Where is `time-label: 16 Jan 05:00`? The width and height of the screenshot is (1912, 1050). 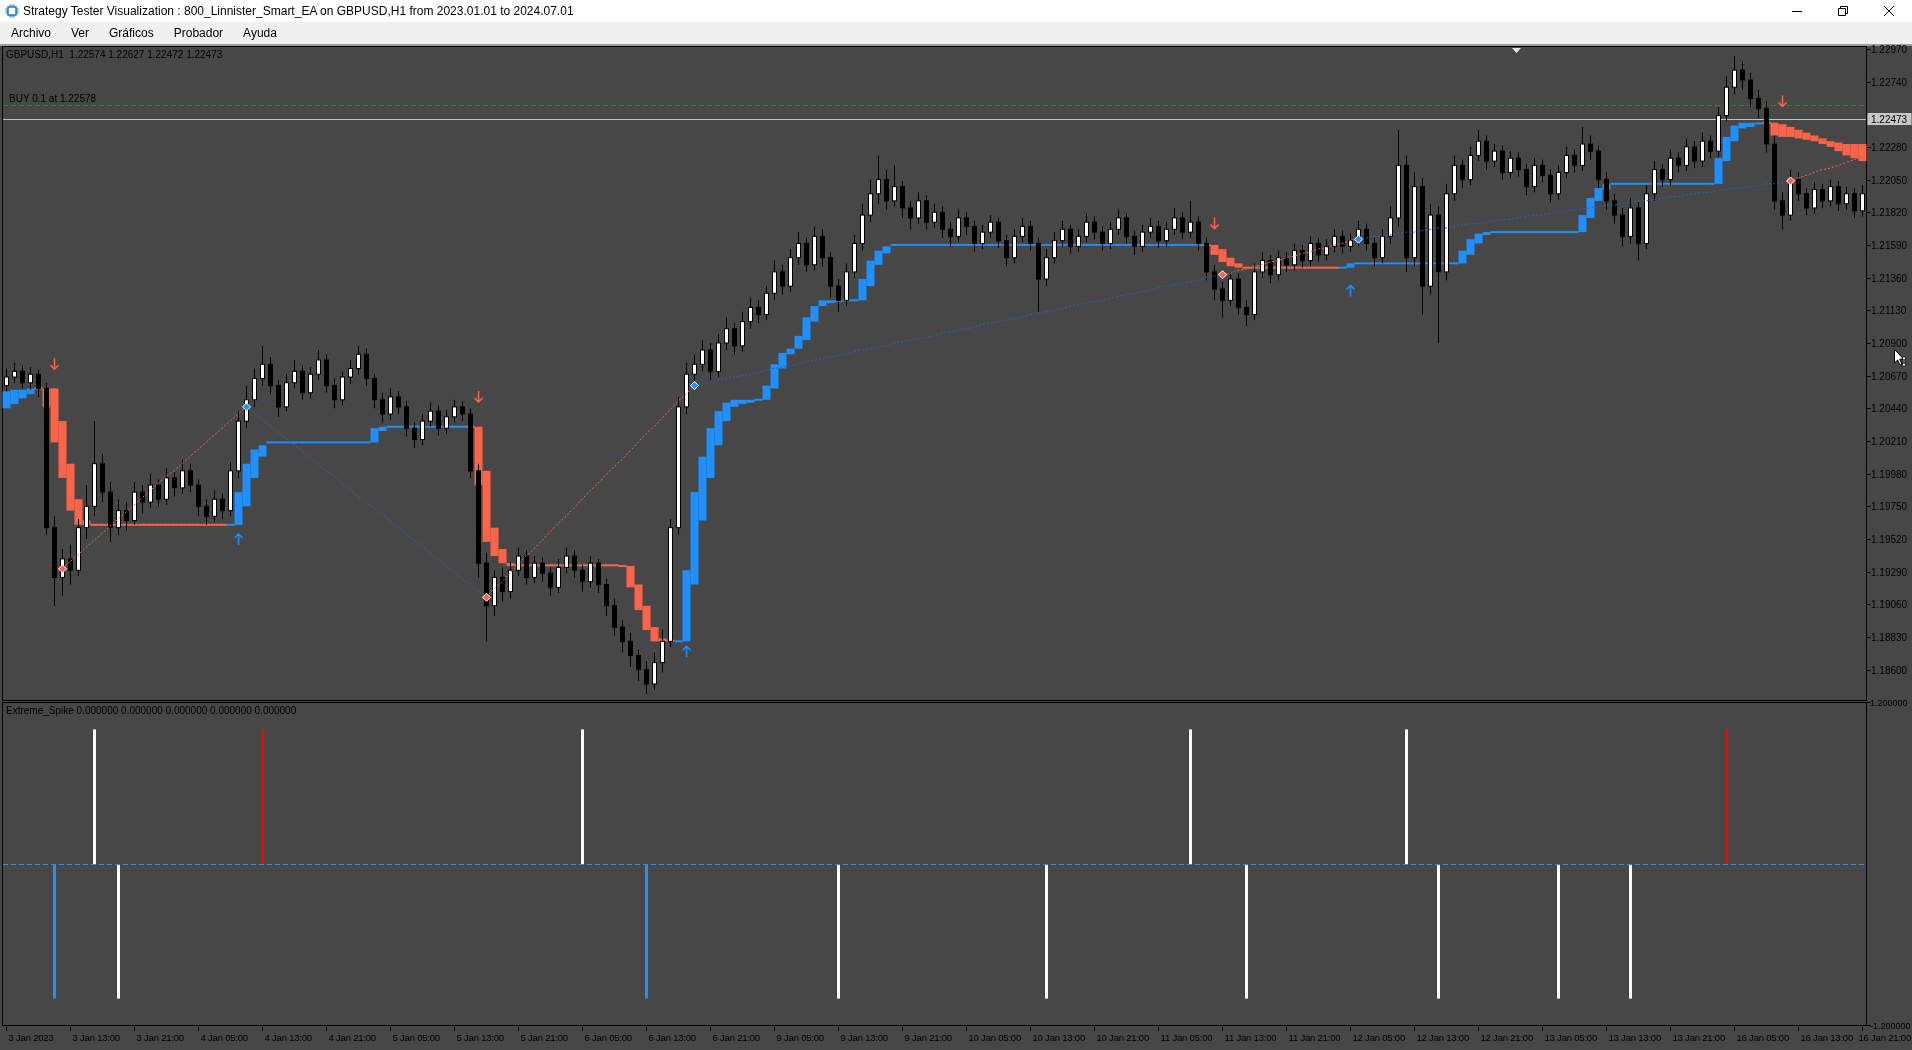
time-label: 16 Jan 05:00 is located at coordinates (1763, 1037).